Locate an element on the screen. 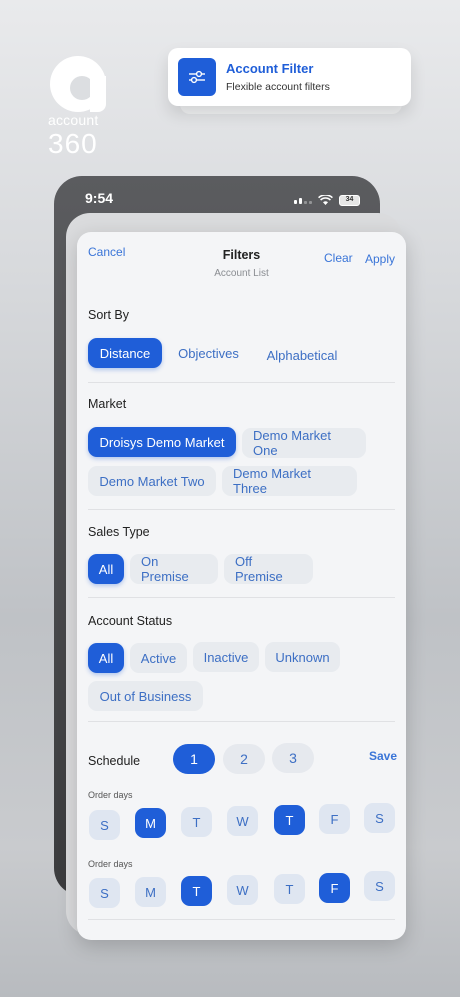 Image resolution: width=460 pixels, height=997 pixels. account-status-label: Account Status is located at coordinates (130, 621).